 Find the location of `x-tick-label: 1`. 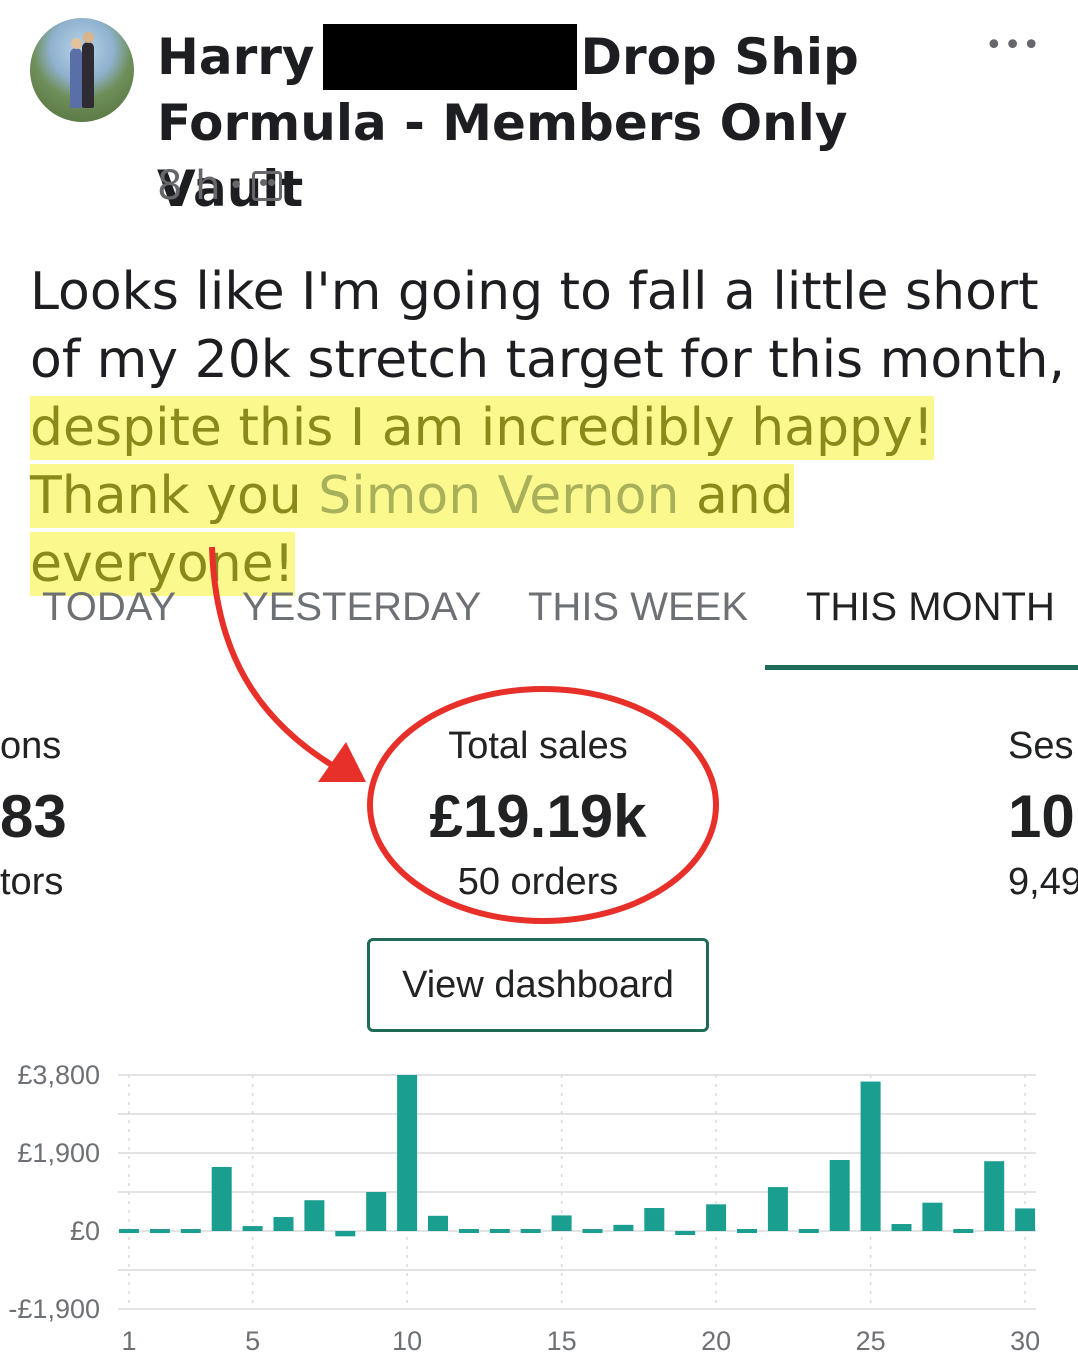

x-tick-label: 1 is located at coordinates (128, 1341).